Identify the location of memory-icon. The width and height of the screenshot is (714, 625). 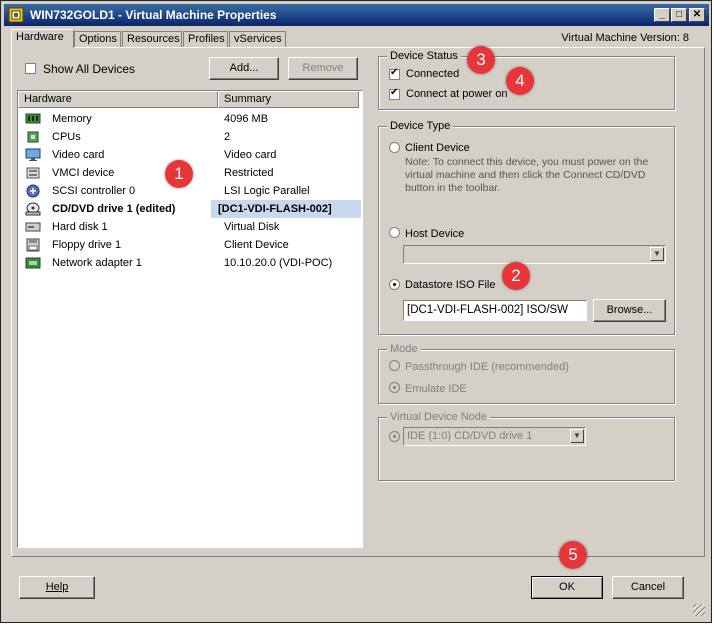
(33, 118).